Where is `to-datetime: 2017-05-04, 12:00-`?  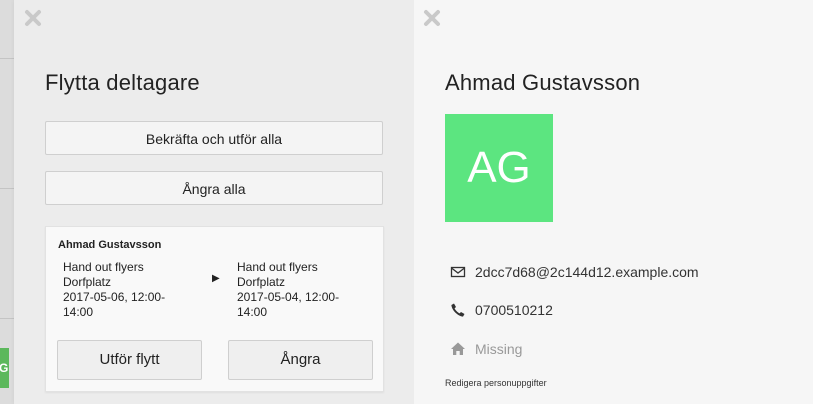
to-datetime: 2017-05-04, 12:00- is located at coordinates (288, 297).